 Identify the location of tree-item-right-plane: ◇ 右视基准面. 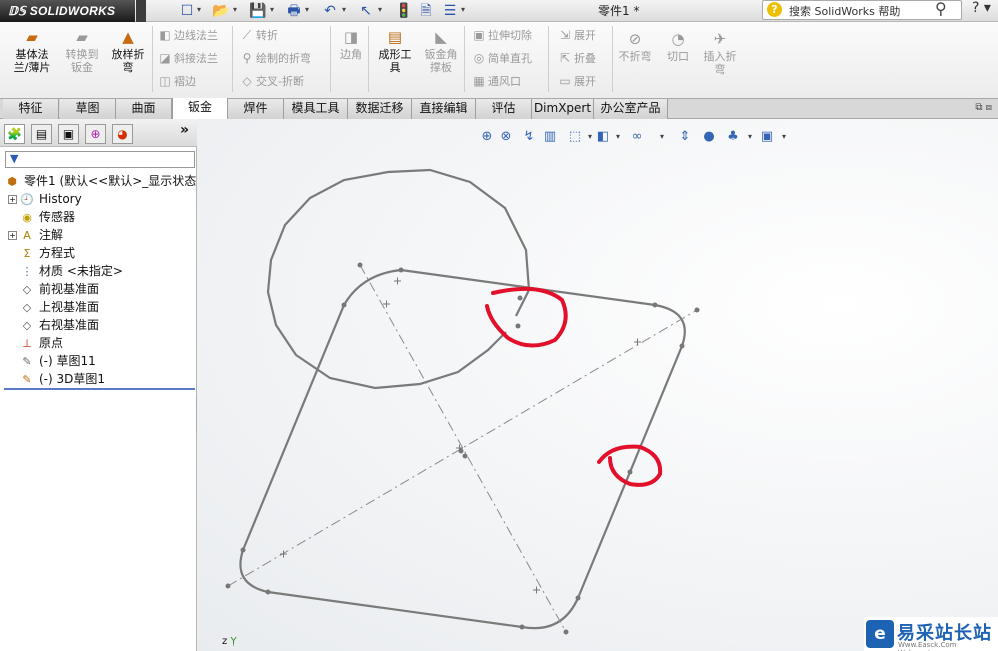
(53, 325).